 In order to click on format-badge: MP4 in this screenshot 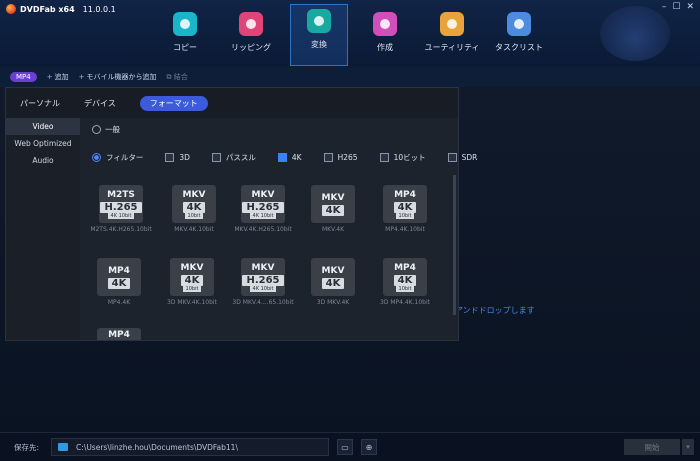, I will do `click(119, 334)`.